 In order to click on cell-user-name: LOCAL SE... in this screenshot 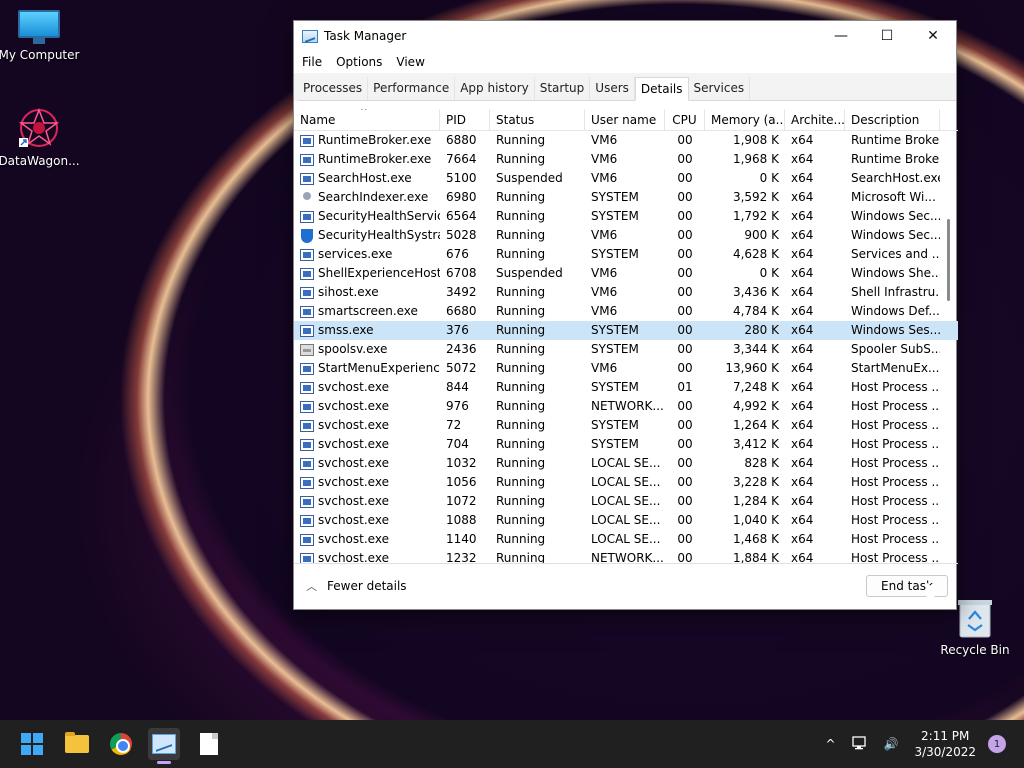, I will do `click(626, 501)`.